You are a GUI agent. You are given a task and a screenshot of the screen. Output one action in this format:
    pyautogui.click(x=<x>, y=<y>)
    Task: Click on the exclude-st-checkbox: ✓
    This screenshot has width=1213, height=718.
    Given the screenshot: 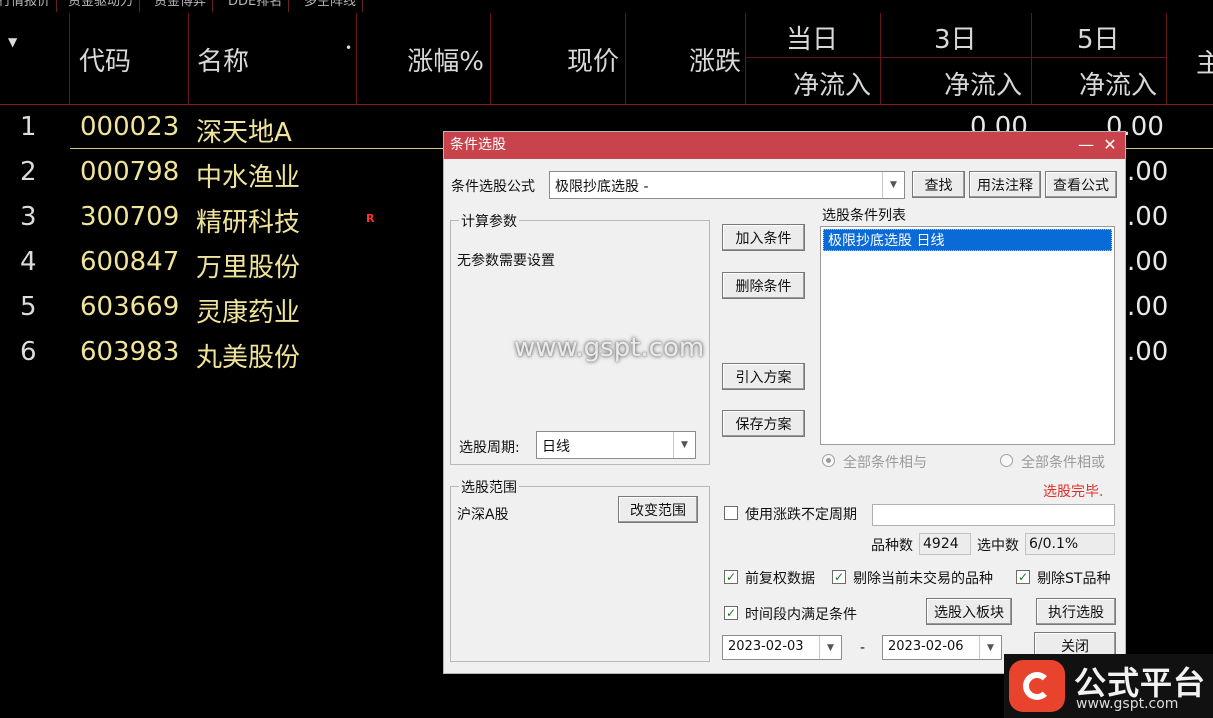 What is the action you would take?
    pyautogui.click(x=1023, y=577)
    